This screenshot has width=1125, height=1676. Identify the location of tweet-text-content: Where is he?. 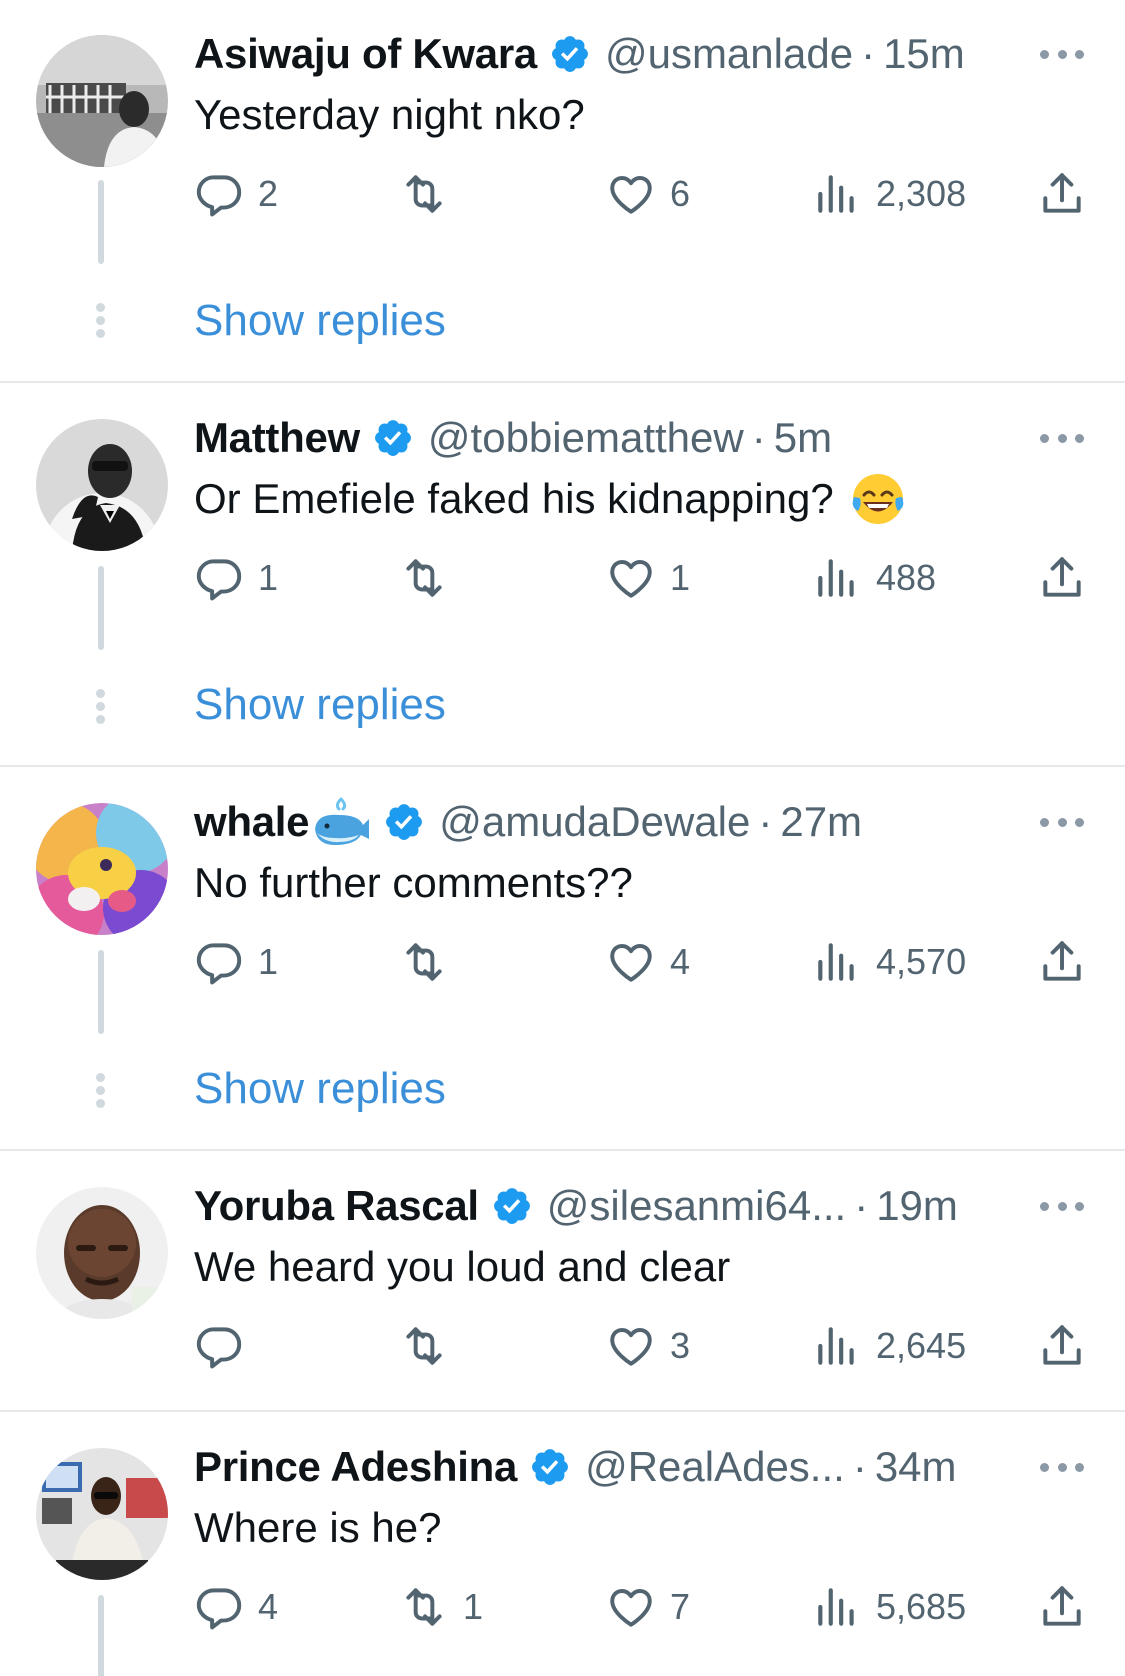
(318, 1527).